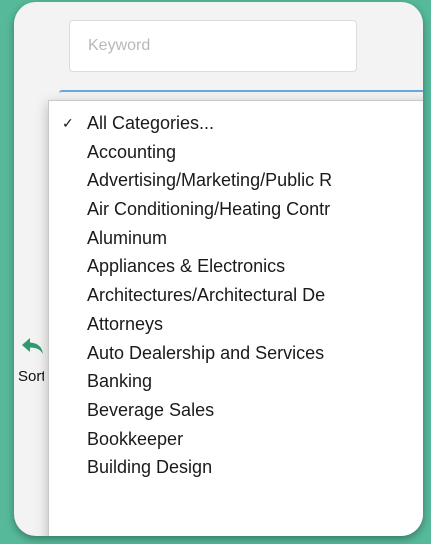 The width and height of the screenshot is (431, 544). Describe the element at coordinates (236, 180) in the screenshot. I see `category-option: Advertising/Marketing/Public R` at that location.